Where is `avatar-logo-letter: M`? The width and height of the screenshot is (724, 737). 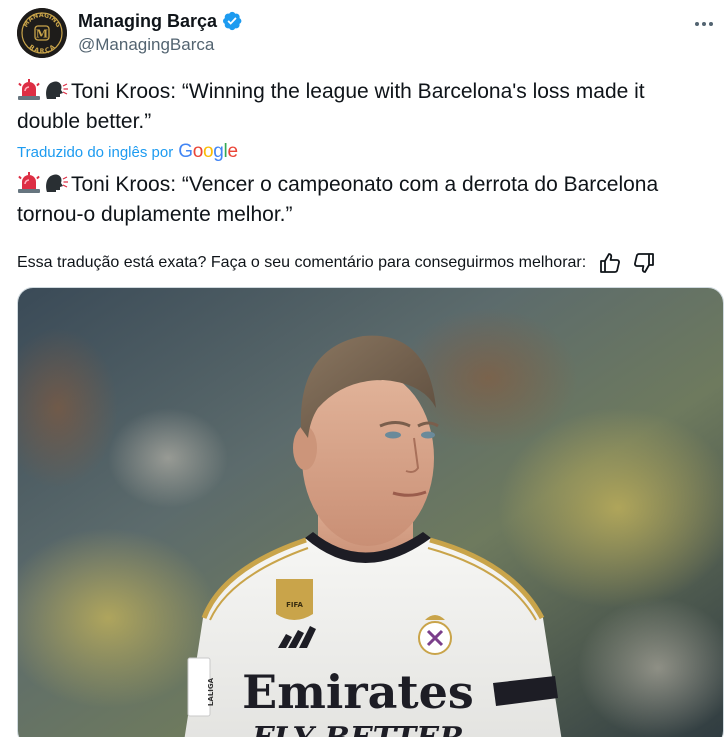 avatar-logo-letter: M is located at coordinates (42, 34).